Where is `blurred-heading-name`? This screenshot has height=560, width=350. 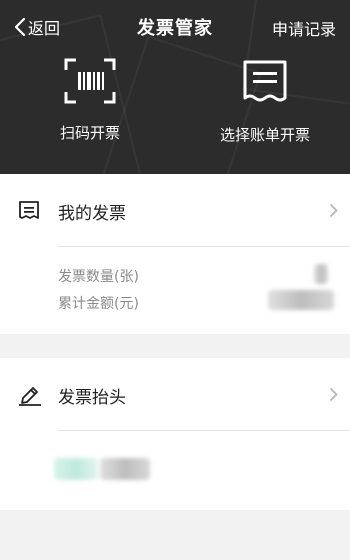
blurred-heading-name is located at coordinates (125, 469).